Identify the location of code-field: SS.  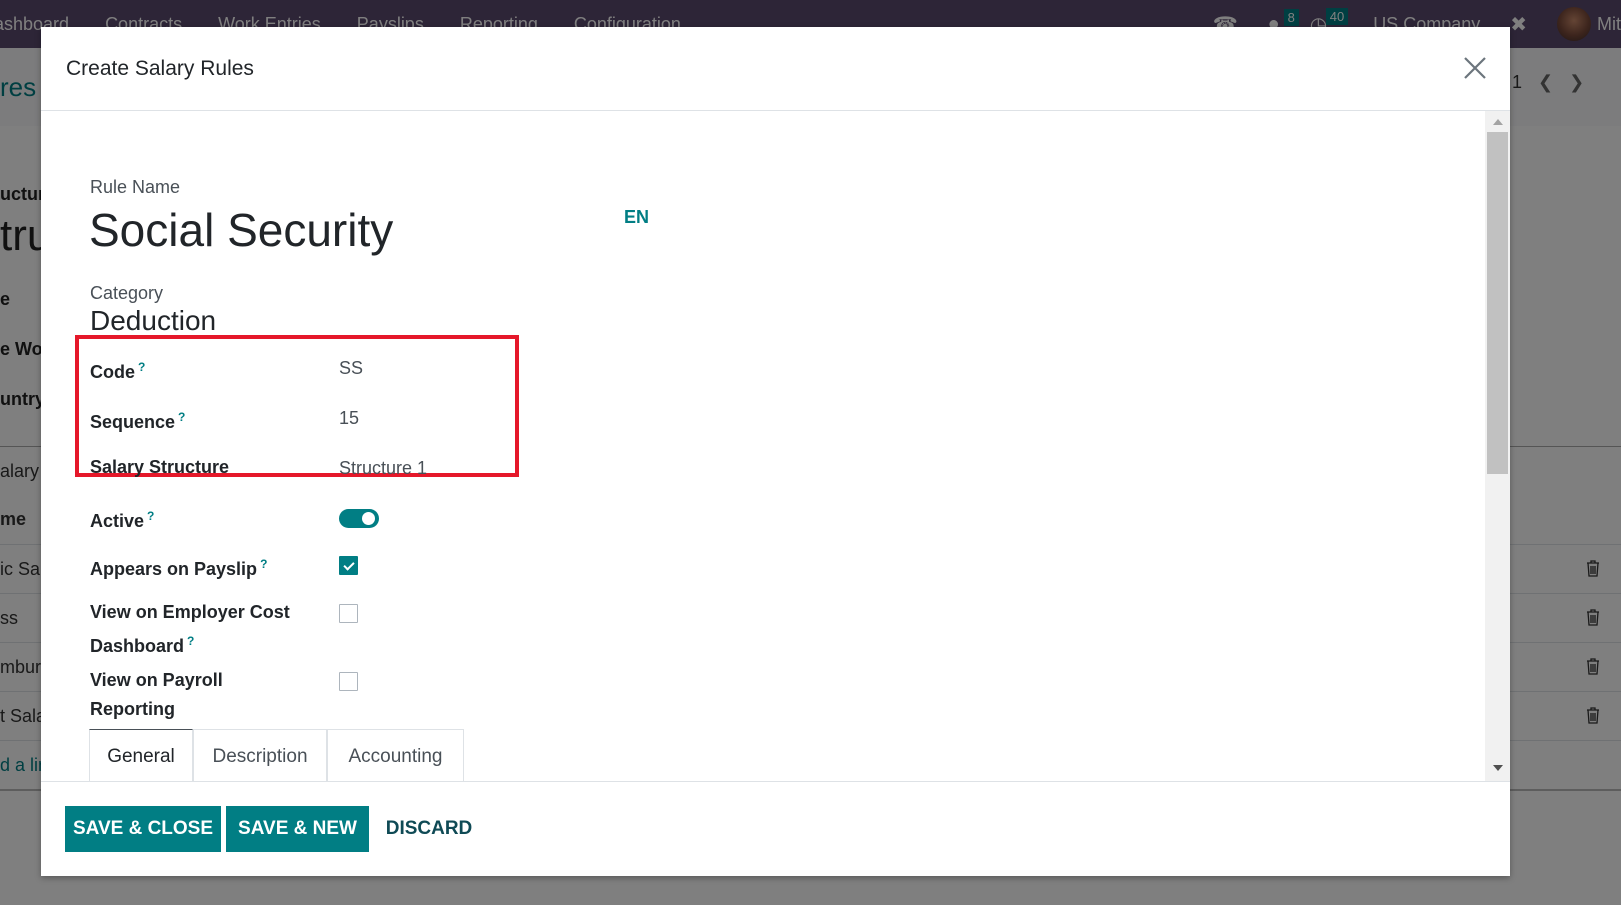
(351, 368).